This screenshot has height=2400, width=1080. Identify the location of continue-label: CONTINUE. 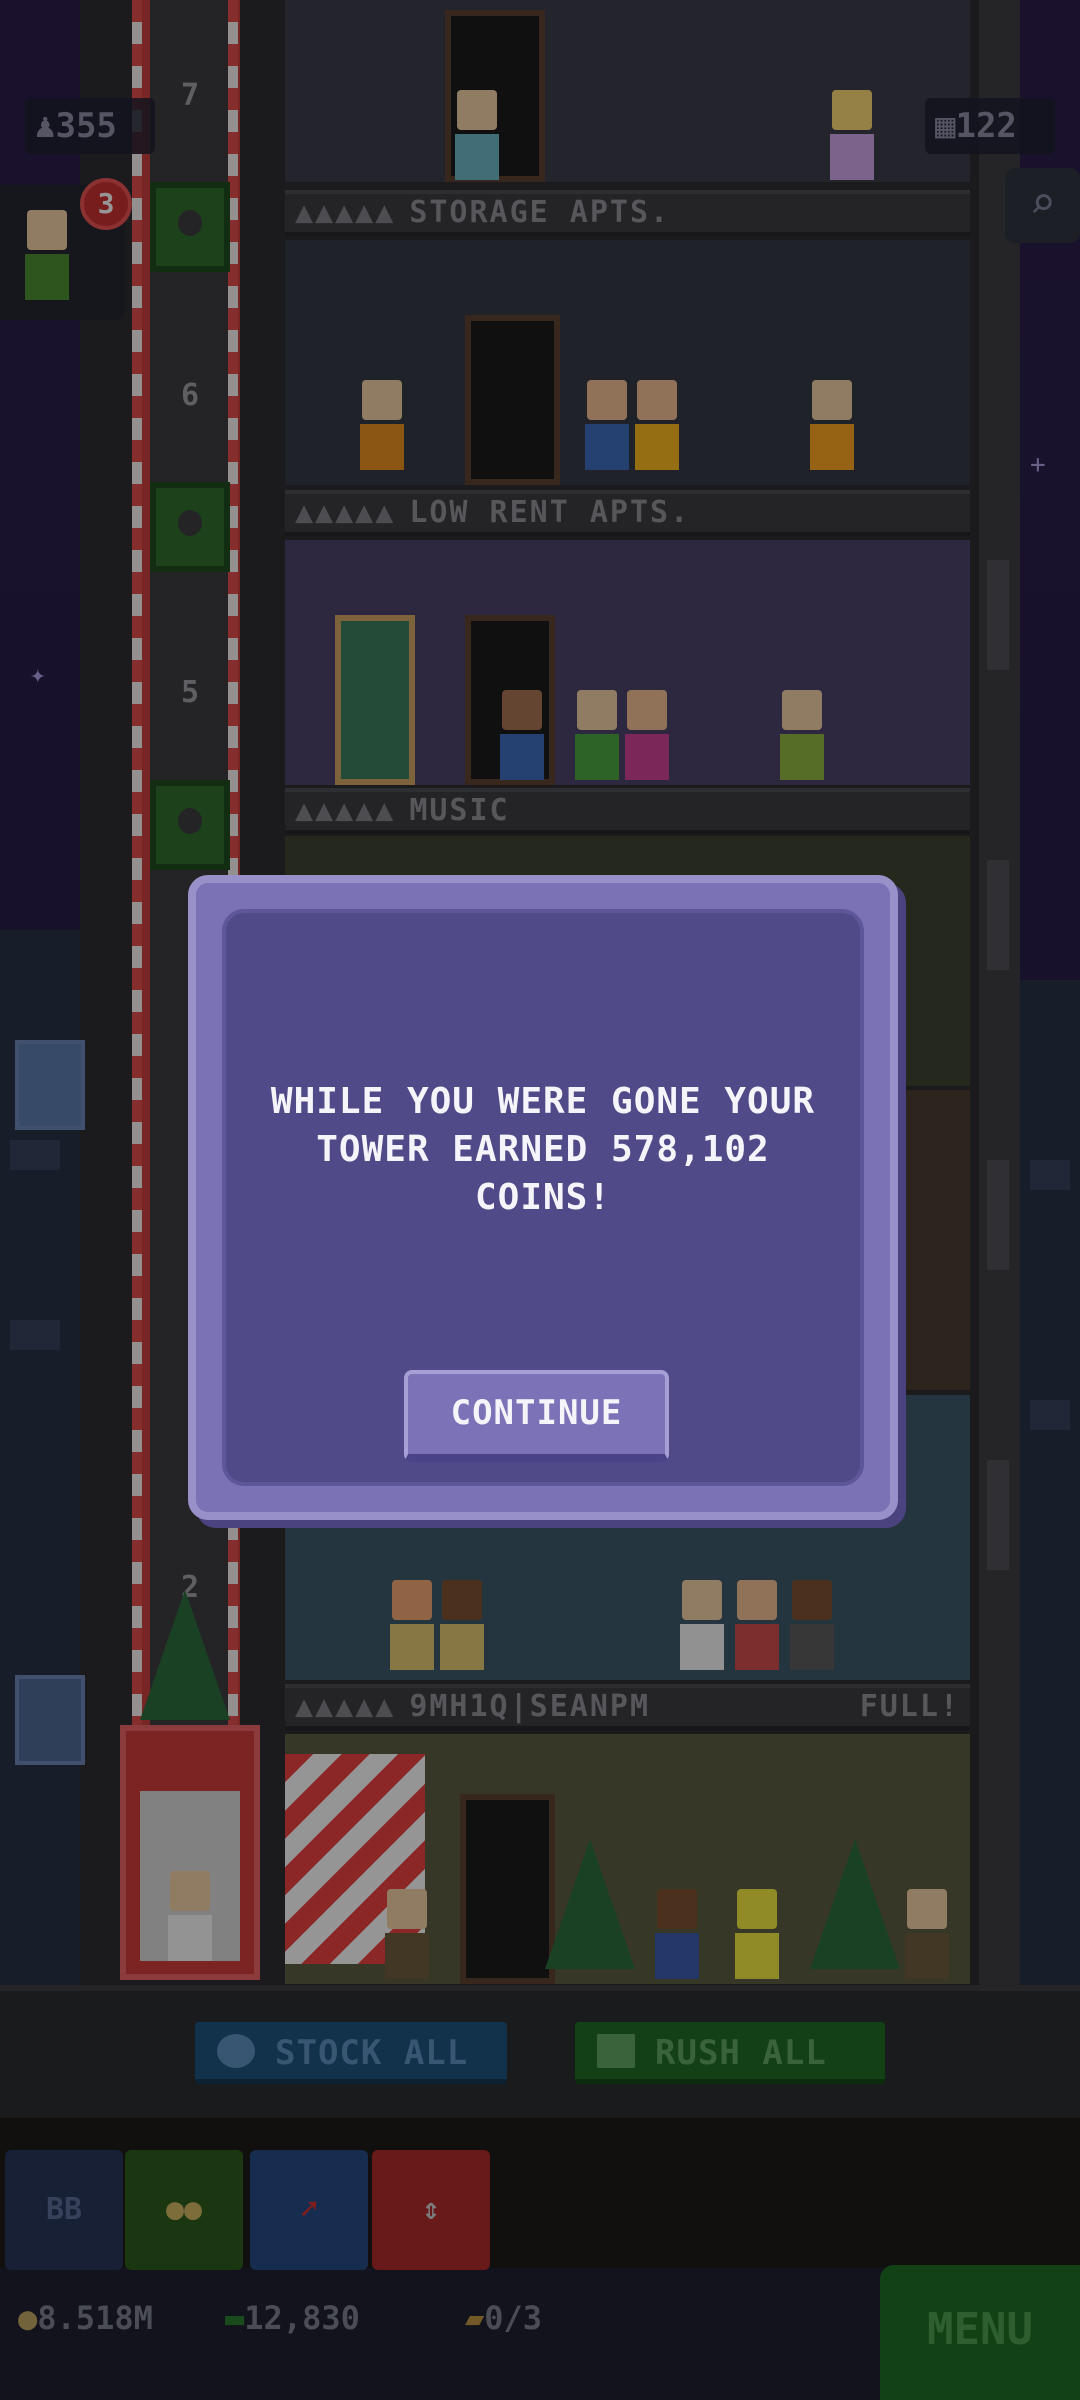
(536, 1413).